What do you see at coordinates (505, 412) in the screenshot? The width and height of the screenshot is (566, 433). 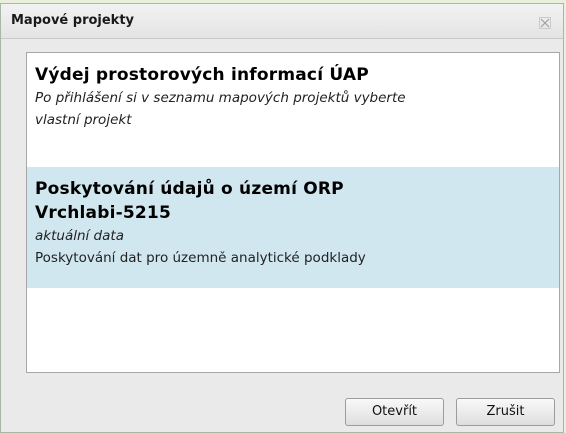 I see `cancel-button: Zrušit` at bounding box center [505, 412].